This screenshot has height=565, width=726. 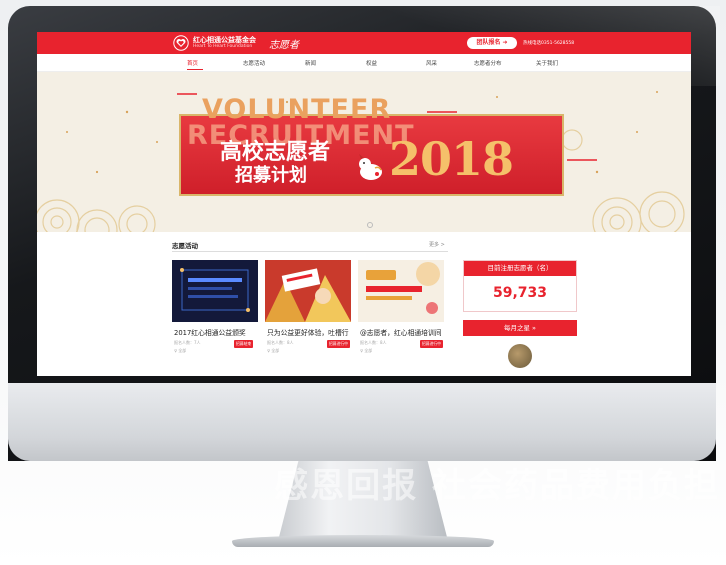 I want to click on nav-item-home: 首页, so click(x=192, y=63).